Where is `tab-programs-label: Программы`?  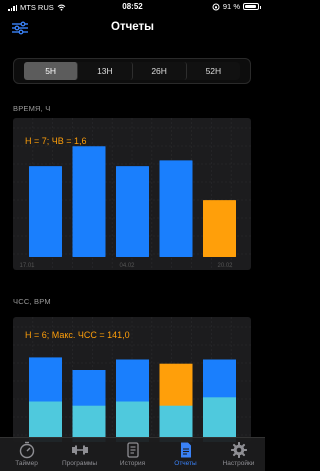 tab-programs-label: Программы is located at coordinates (79, 463).